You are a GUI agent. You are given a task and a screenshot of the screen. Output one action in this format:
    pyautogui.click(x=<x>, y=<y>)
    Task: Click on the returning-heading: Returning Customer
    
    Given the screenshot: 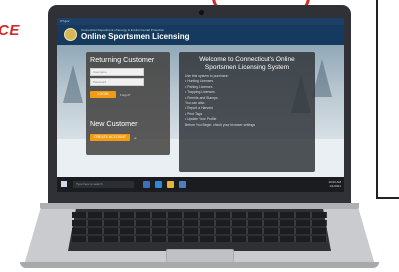 What is the action you would take?
    pyautogui.click(x=122, y=59)
    